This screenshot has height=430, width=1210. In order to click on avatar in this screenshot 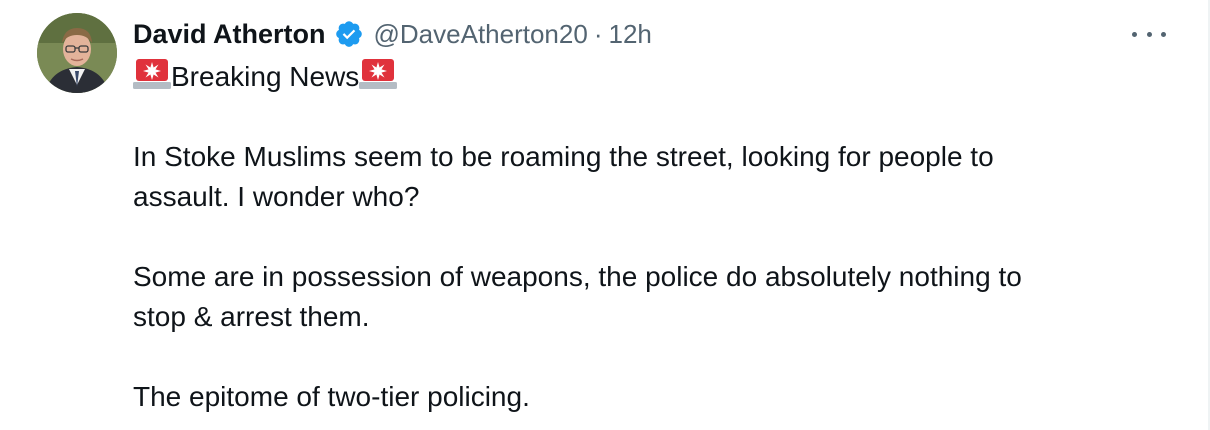, I will do `click(77, 53)`.